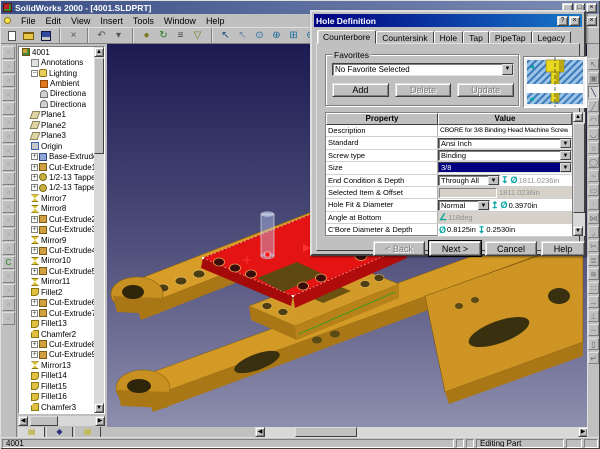 The image size is (600, 449). I want to click on menu-insert: Insert, so click(111, 21).